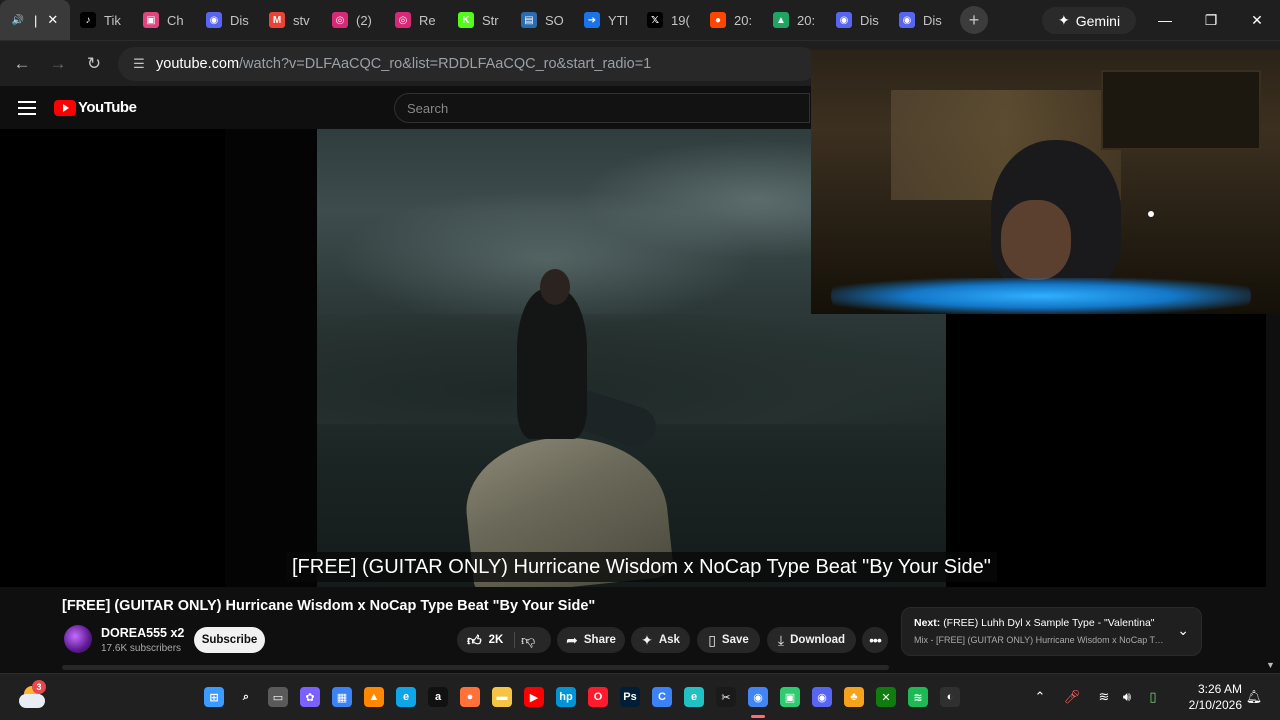 This screenshot has height=720, width=1280. I want to click on browser-tab: 🔊 | ✕, so click(35, 20).